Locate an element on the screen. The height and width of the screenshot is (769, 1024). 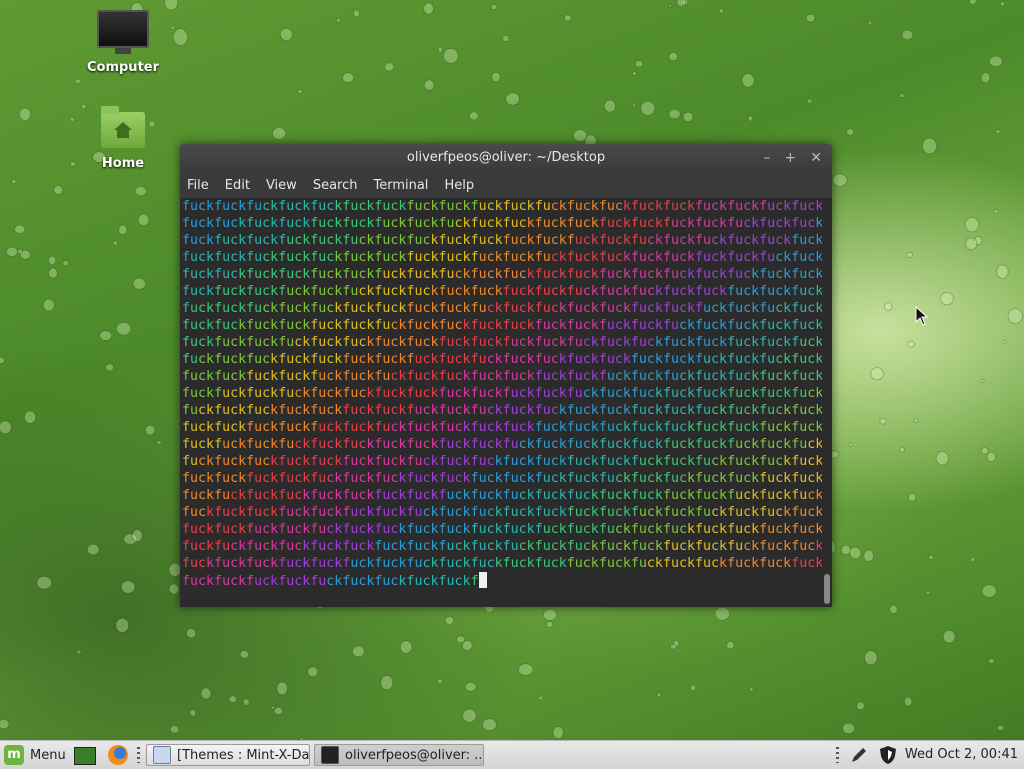
close-icon: ✕ is located at coordinates (816, 158).